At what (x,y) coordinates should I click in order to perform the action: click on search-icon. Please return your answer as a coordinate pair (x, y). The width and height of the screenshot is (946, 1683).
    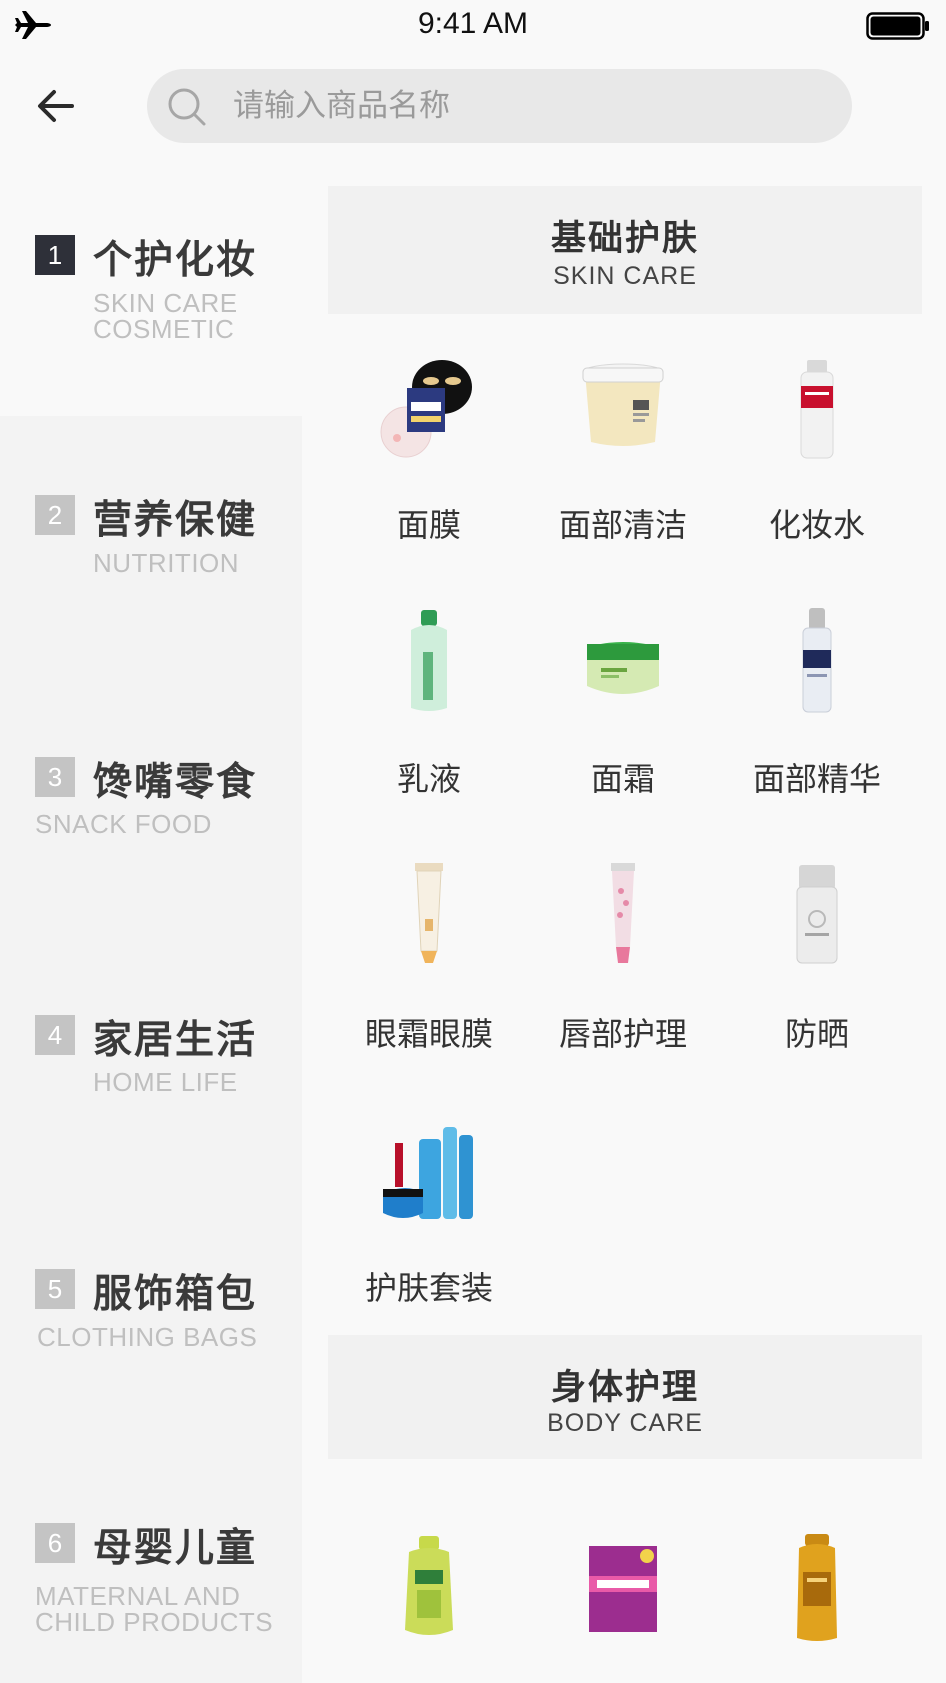
    Looking at the image, I should click on (187, 107).